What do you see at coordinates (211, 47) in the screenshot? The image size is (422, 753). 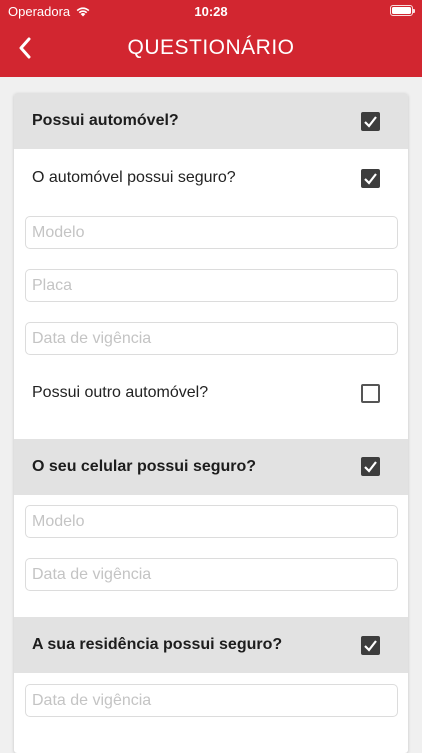 I see `page-title: QUESTIONÁRIO` at bounding box center [211, 47].